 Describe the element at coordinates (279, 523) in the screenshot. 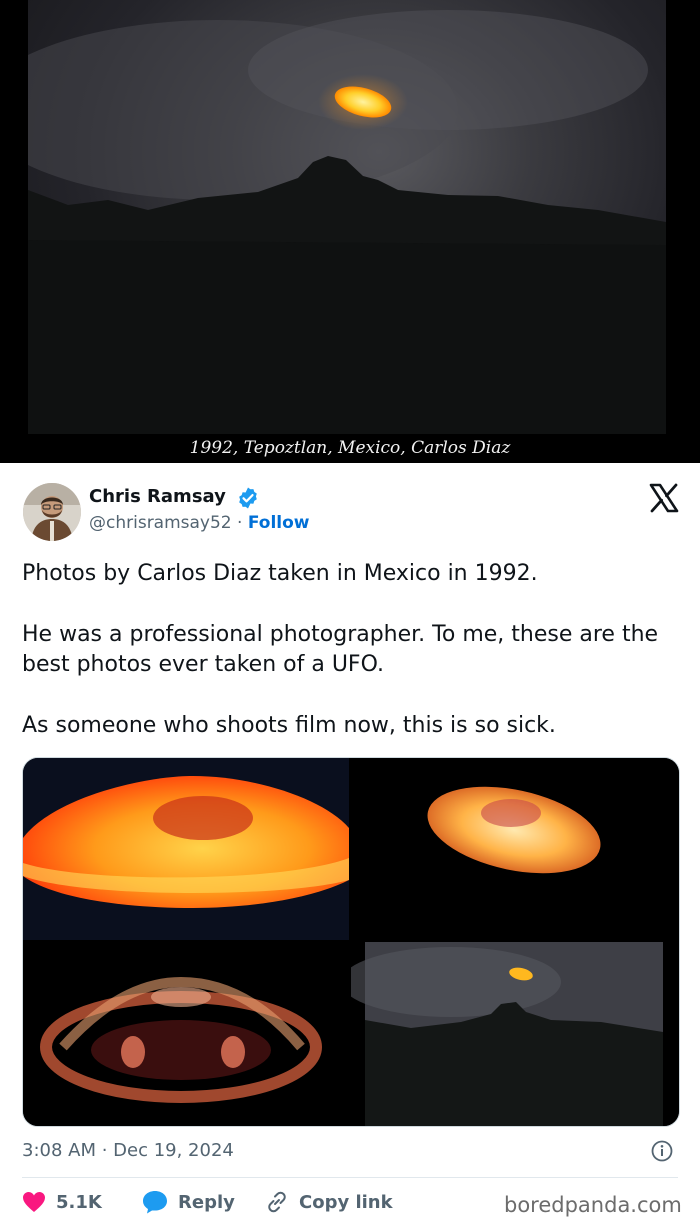

I see `follow-button: Follow` at that location.